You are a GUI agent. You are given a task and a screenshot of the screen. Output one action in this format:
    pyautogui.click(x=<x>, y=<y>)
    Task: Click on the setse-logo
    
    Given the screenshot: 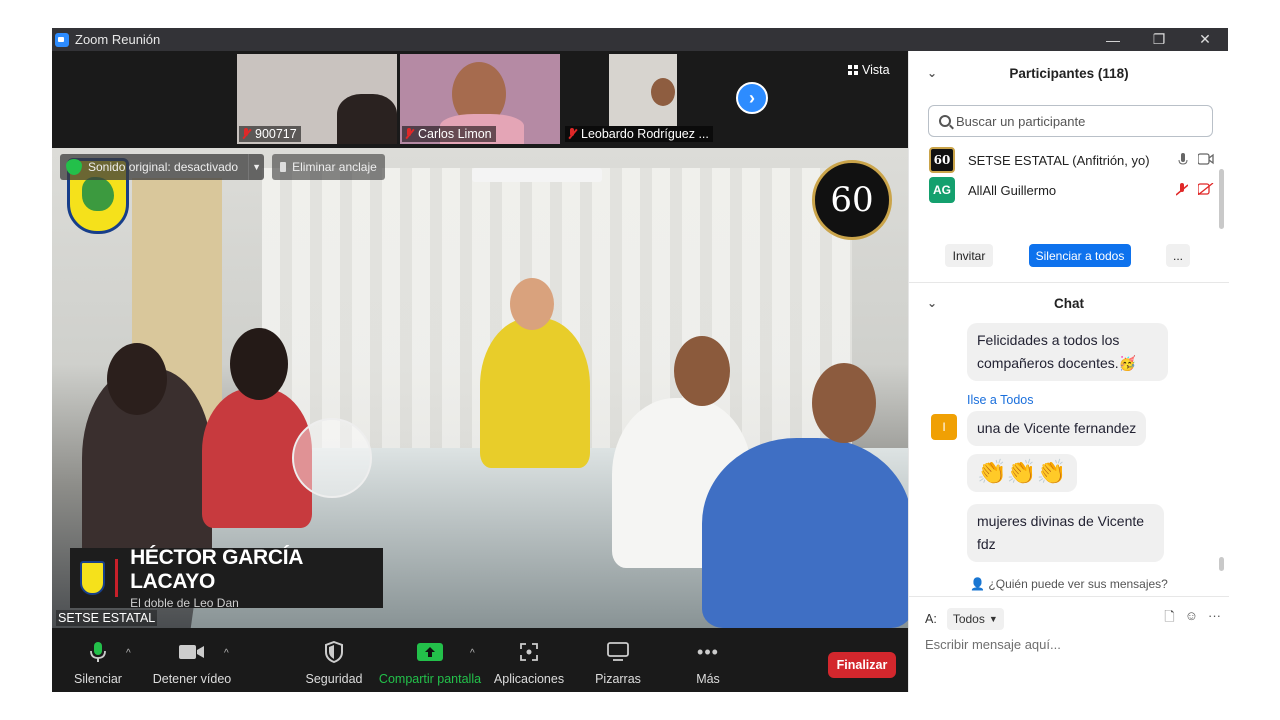 What is the action you would take?
    pyautogui.click(x=93, y=578)
    